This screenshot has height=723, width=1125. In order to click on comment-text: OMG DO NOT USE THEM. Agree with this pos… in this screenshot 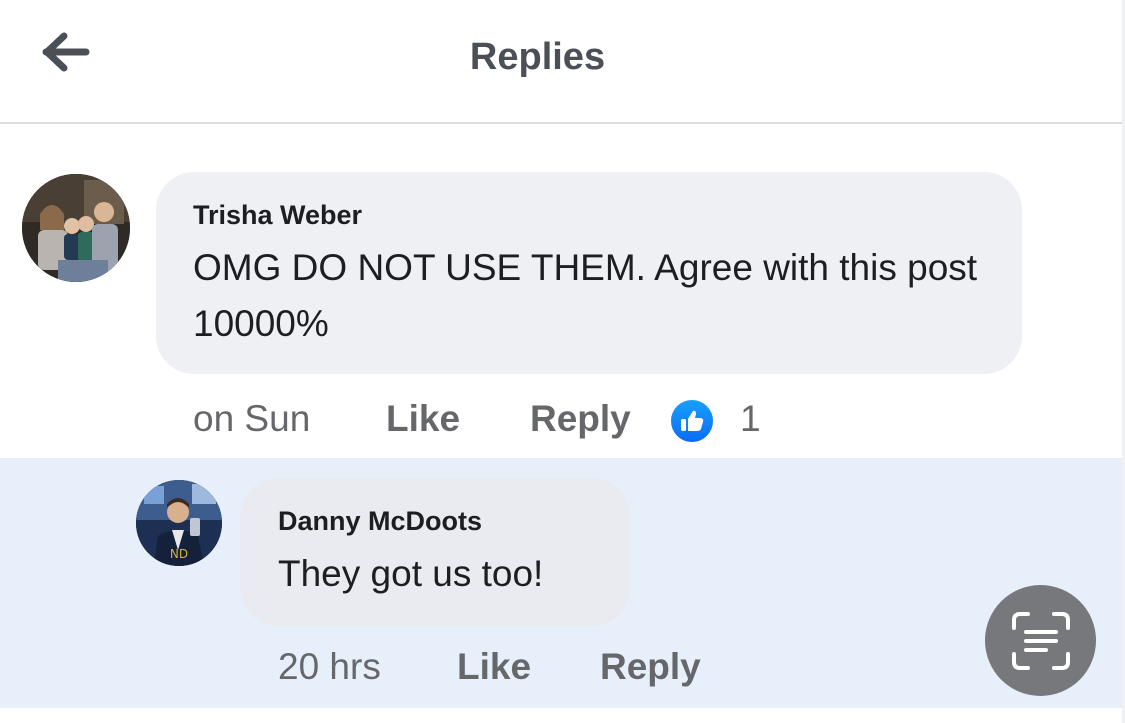, I will do `click(585, 295)`.